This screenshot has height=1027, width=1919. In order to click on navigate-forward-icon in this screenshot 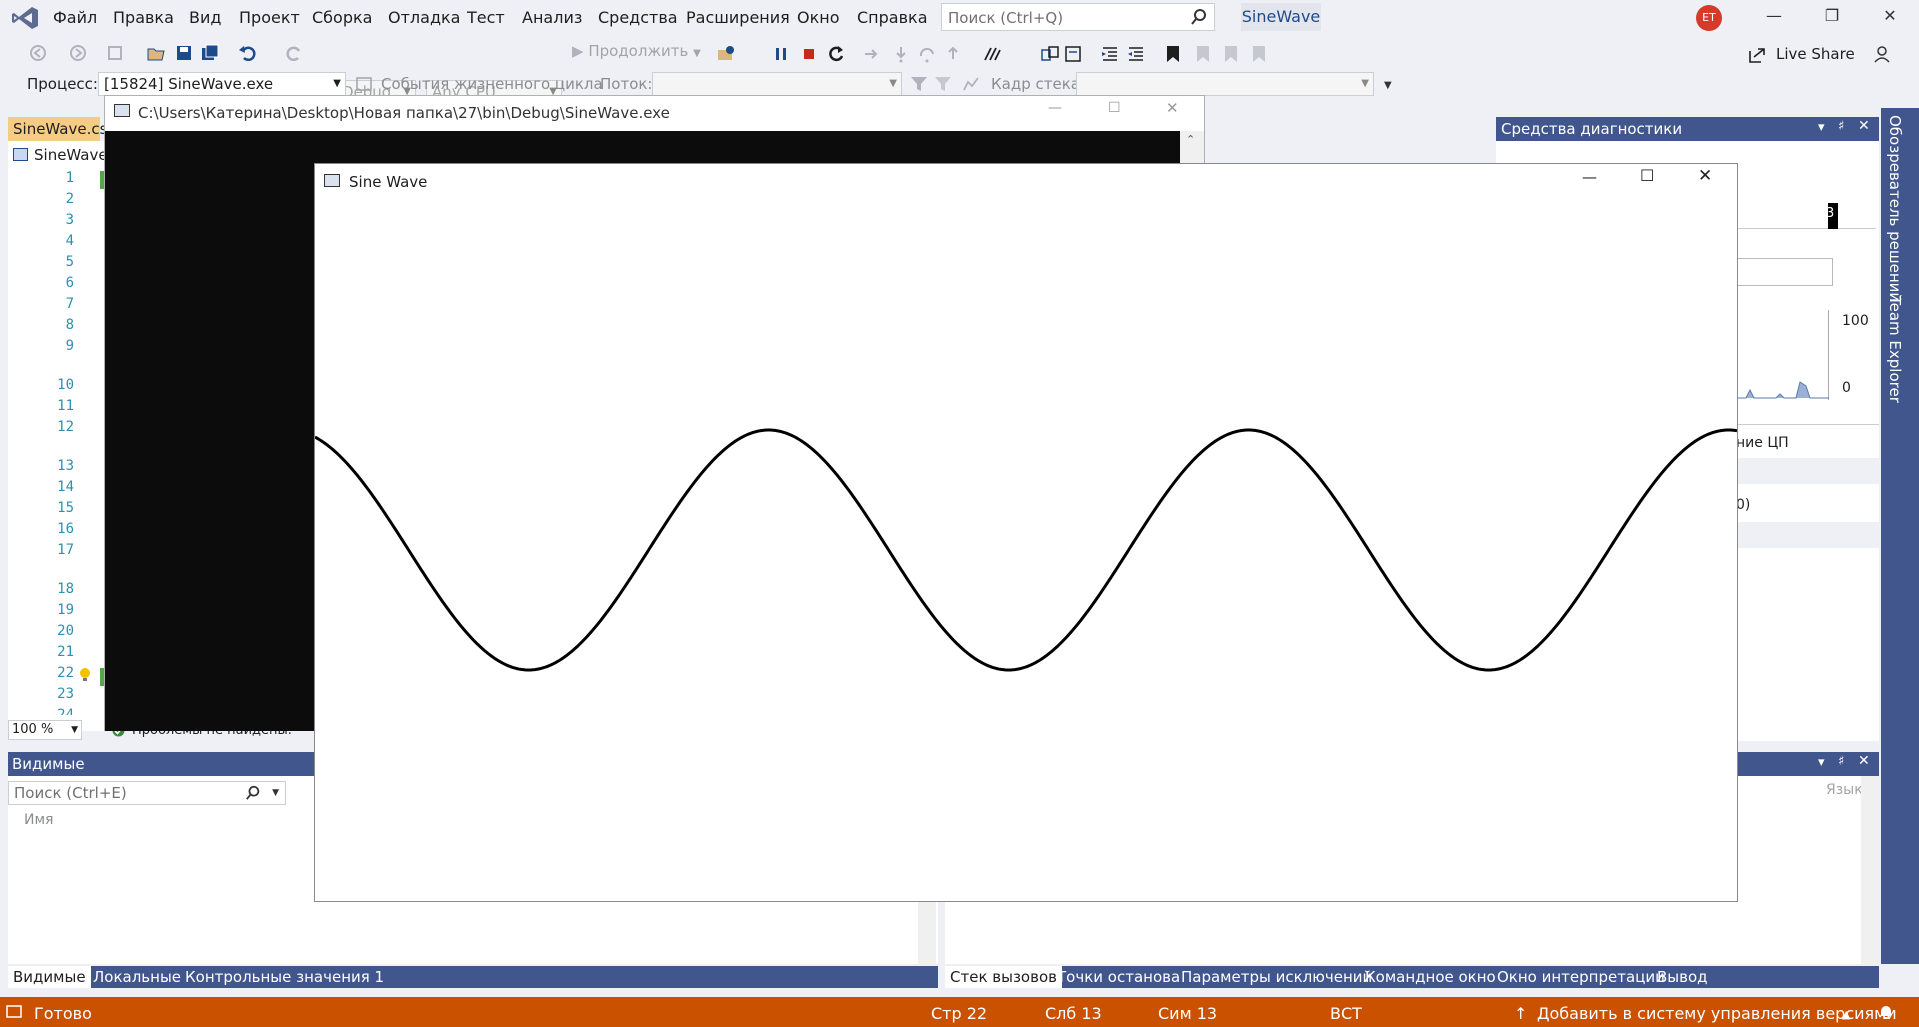, I will do `click(78, 53)`.